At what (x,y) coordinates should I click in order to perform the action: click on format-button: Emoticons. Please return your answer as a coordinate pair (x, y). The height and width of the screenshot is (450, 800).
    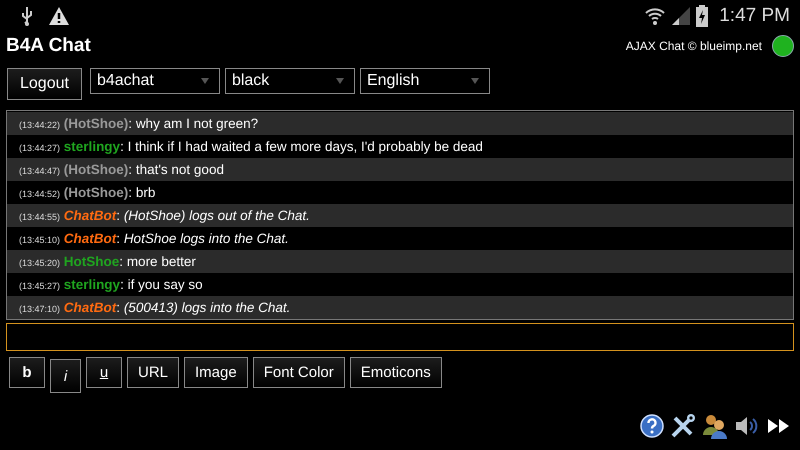
    Looking at the image, I should click on (396, 372).